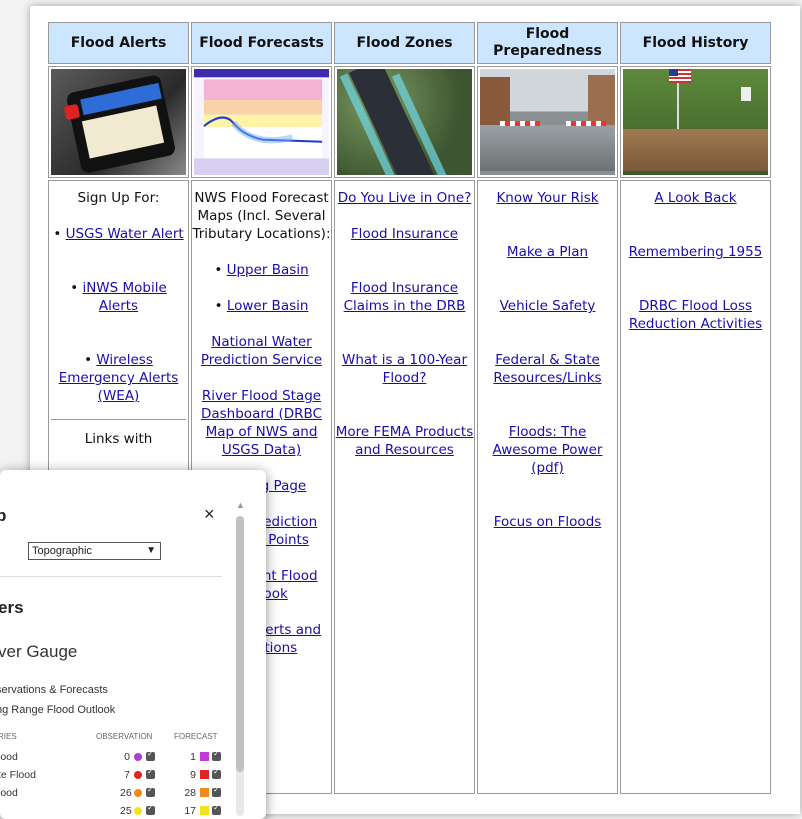 The image size is (802, 819). What do you see at coordinates (405, 198) in the screenshot?
I see `do-you-live-in-one-link: Do You Live in One?` at bounding box center [405, 198].